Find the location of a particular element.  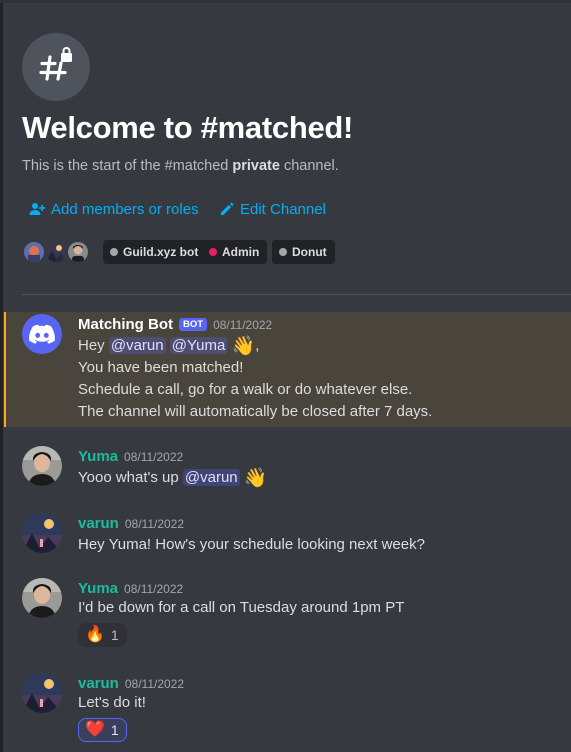

role-pill-admin: Admin is located at coordinates (235, 252).